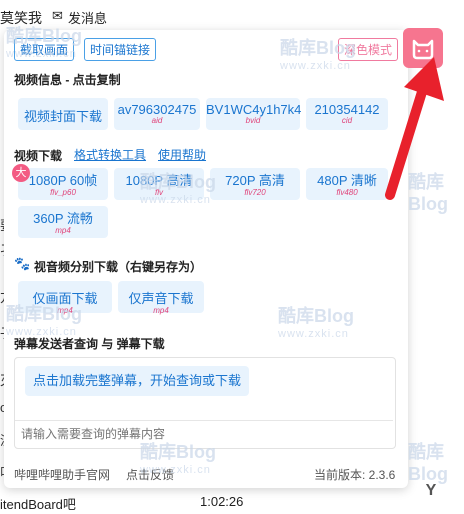 The width and height of the screenshot is (464, 514). What do you see at coordinates (63, 230) in the screenshot?
I see `format-sub: mp4` at bounding box center [63, 230].